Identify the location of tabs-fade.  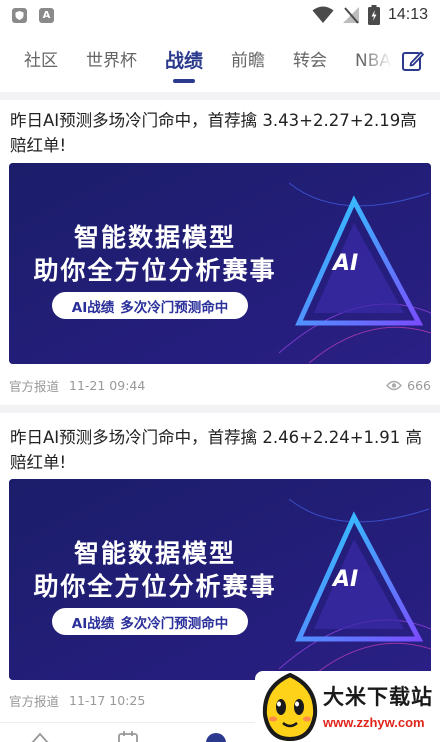
(377, 61).